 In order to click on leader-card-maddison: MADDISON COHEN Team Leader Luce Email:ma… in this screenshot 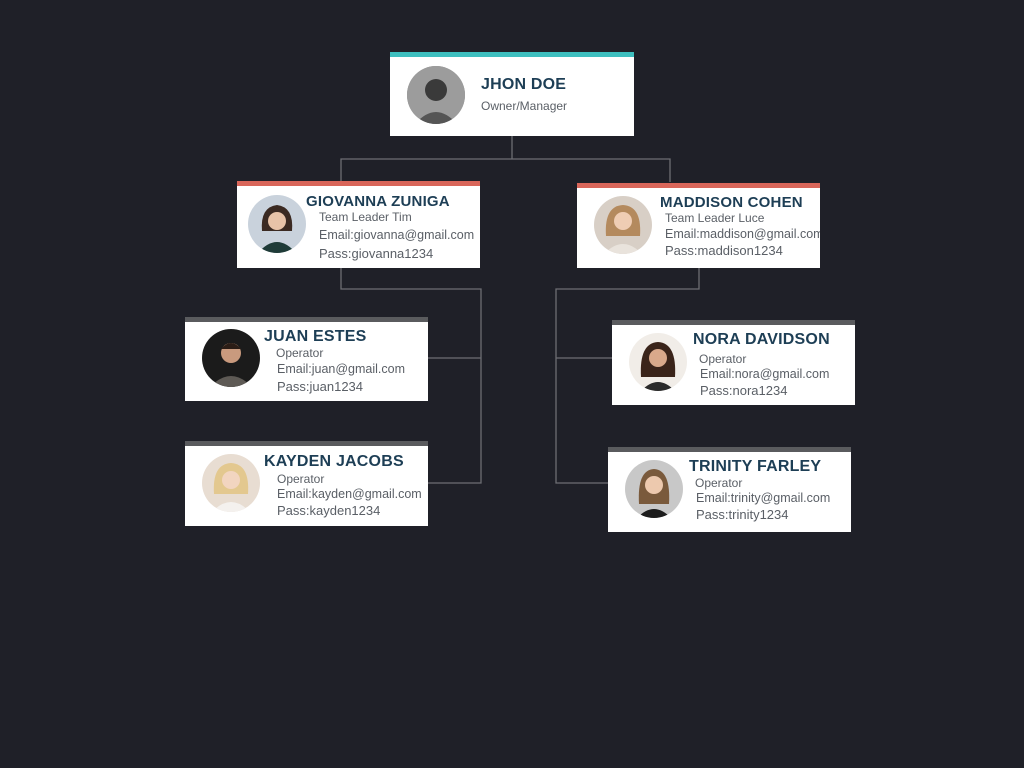, I will do `click(698, 225)`.